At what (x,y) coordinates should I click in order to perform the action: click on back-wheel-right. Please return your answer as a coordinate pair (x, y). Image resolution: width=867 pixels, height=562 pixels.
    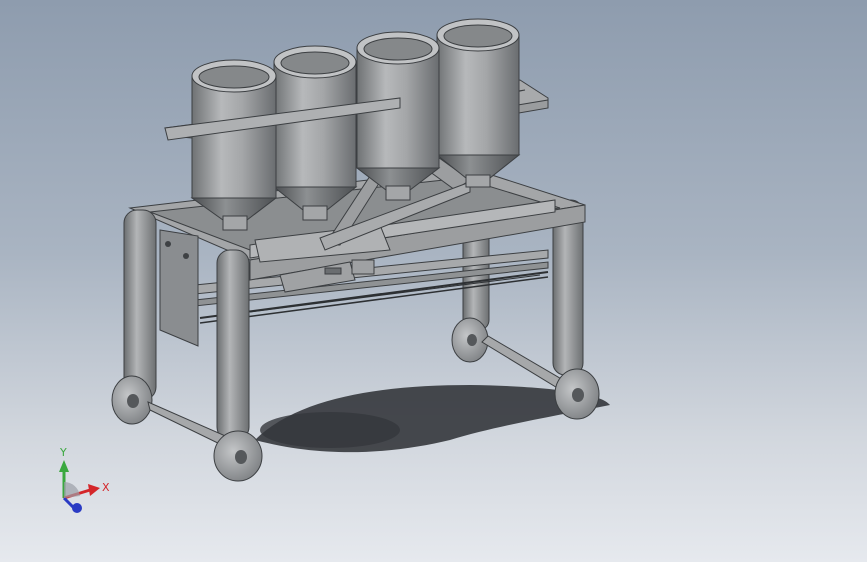
    Looking at the image, I should click on (577, 394).